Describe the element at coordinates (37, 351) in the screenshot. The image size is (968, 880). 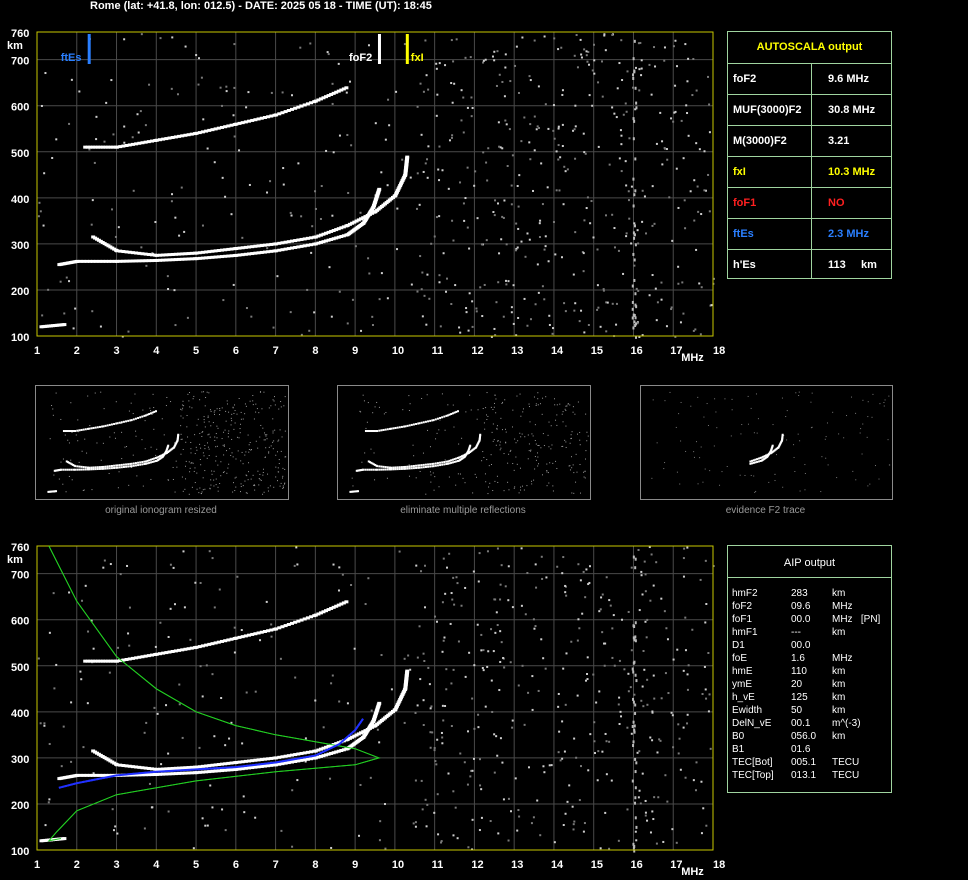
I see `x-tick-label: 1` at that location.